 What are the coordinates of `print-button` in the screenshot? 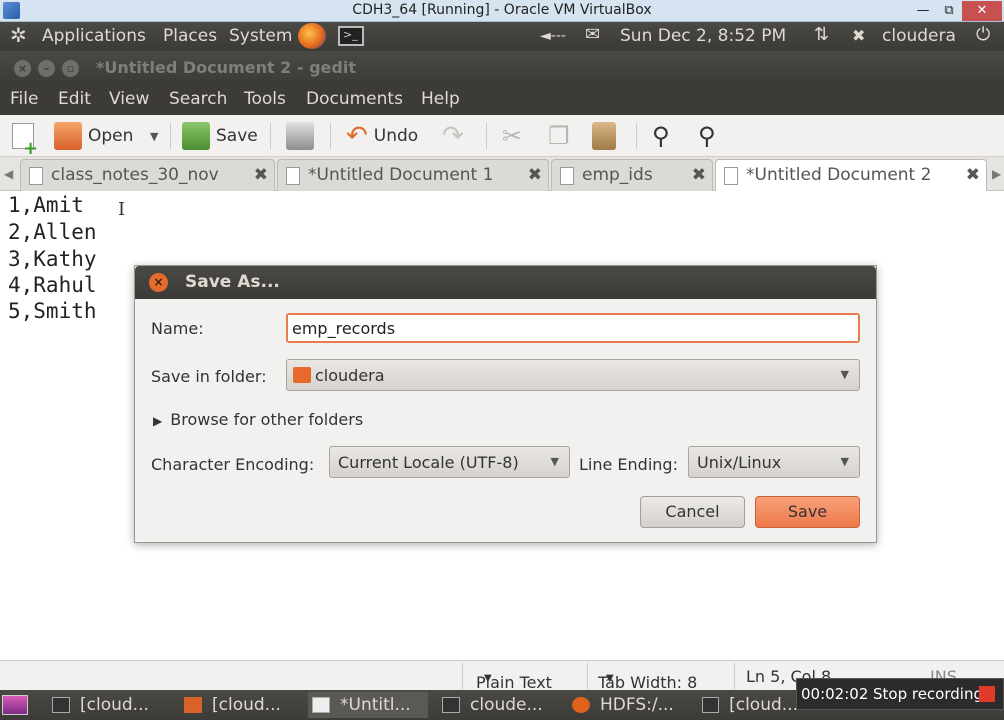 It's located at (303, 136).